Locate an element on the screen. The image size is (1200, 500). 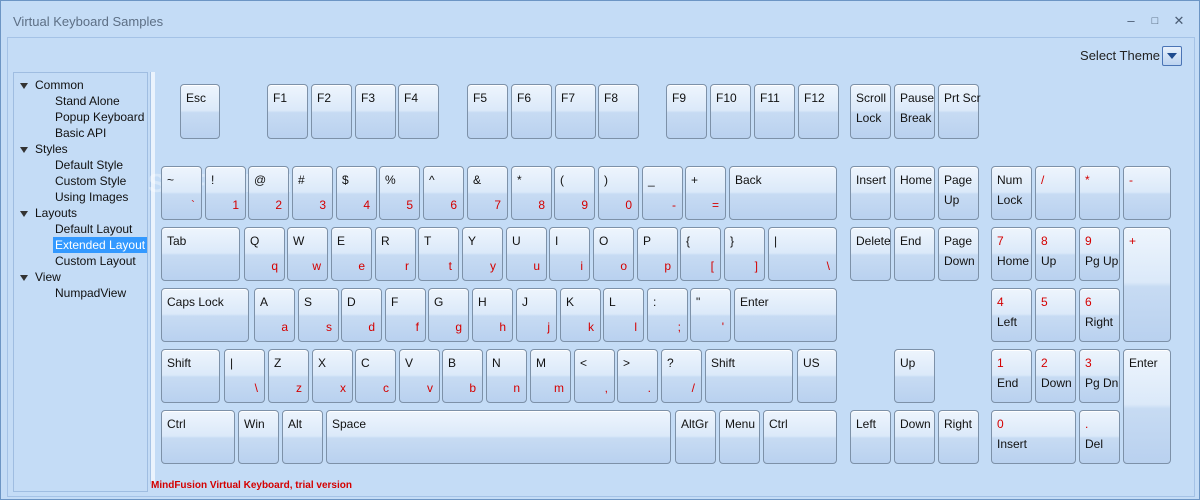
splitter is located at coordinates (152, 278).